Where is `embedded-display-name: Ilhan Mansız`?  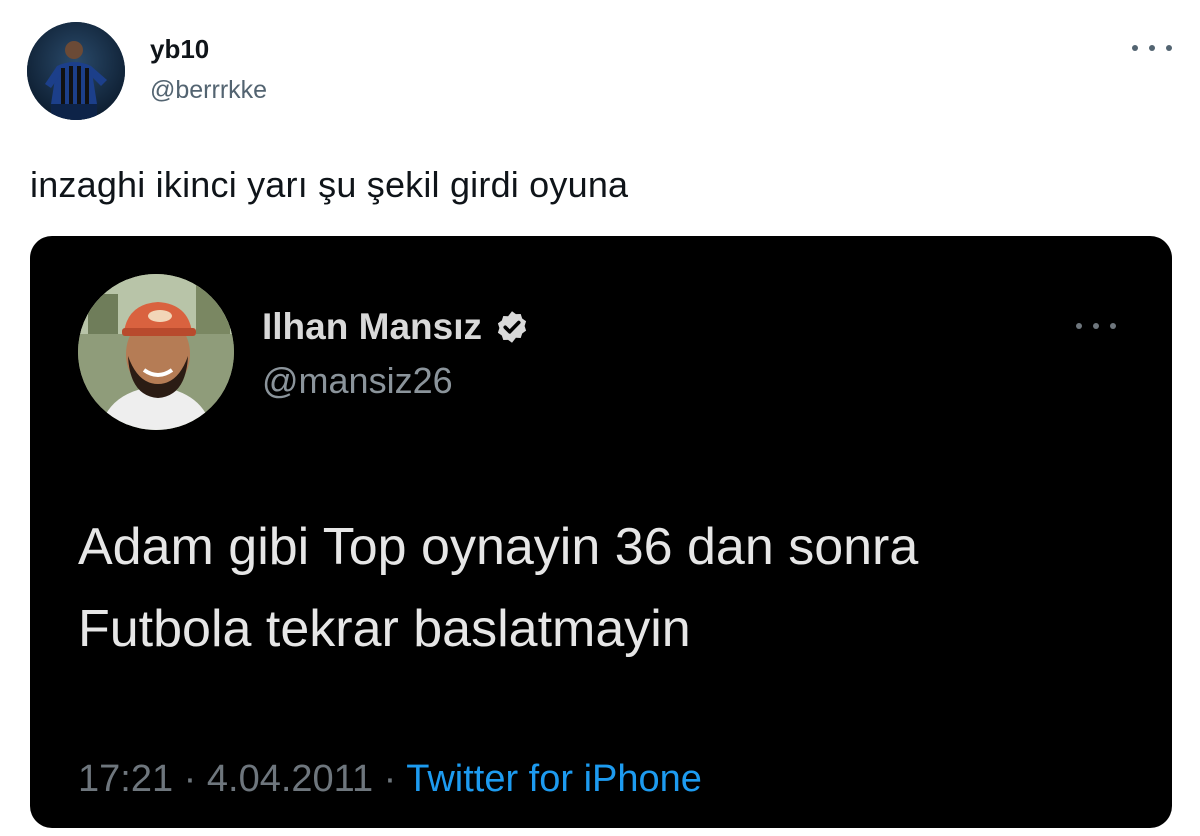 embedded-display-name: Ilhan Mansız is located at coordinates (396, 327).